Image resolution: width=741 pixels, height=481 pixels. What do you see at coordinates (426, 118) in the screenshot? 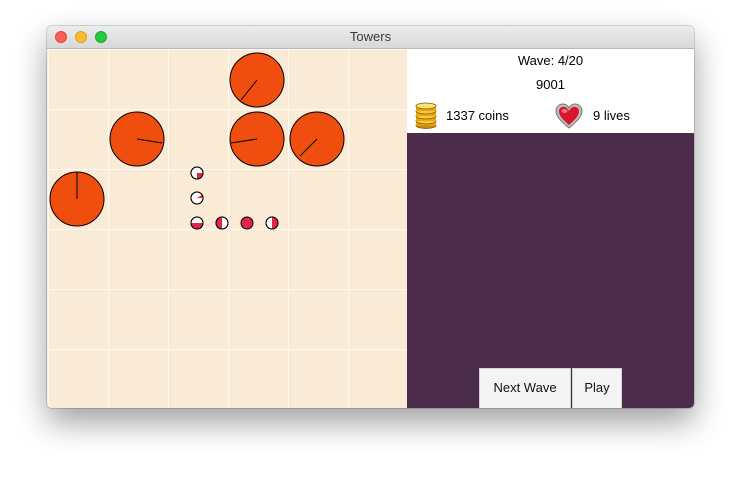
I see `coin-stack-icon` at bounding box center [426, 118].